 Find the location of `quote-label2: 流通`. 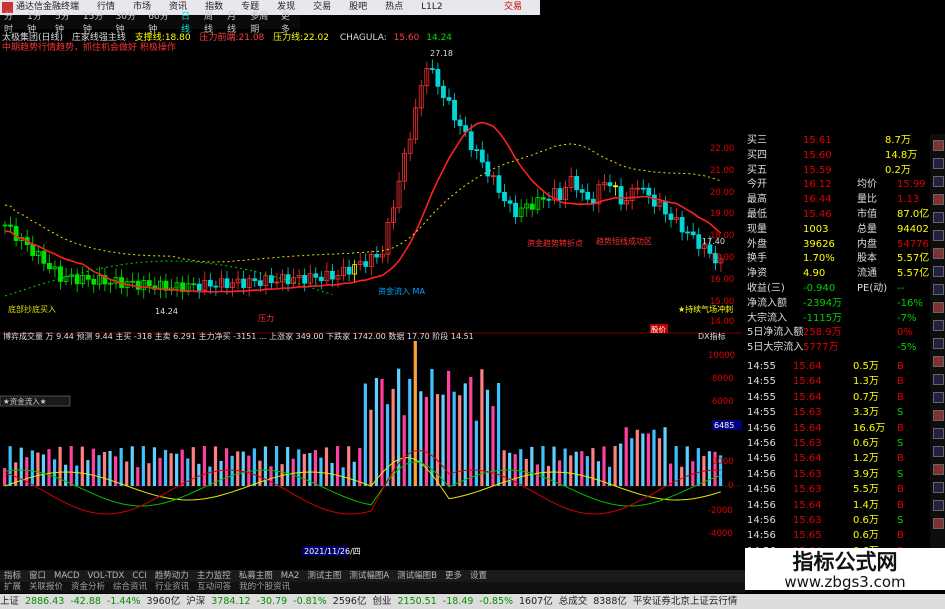

quote-label2: 流通 is located at coordinates (867, 274).